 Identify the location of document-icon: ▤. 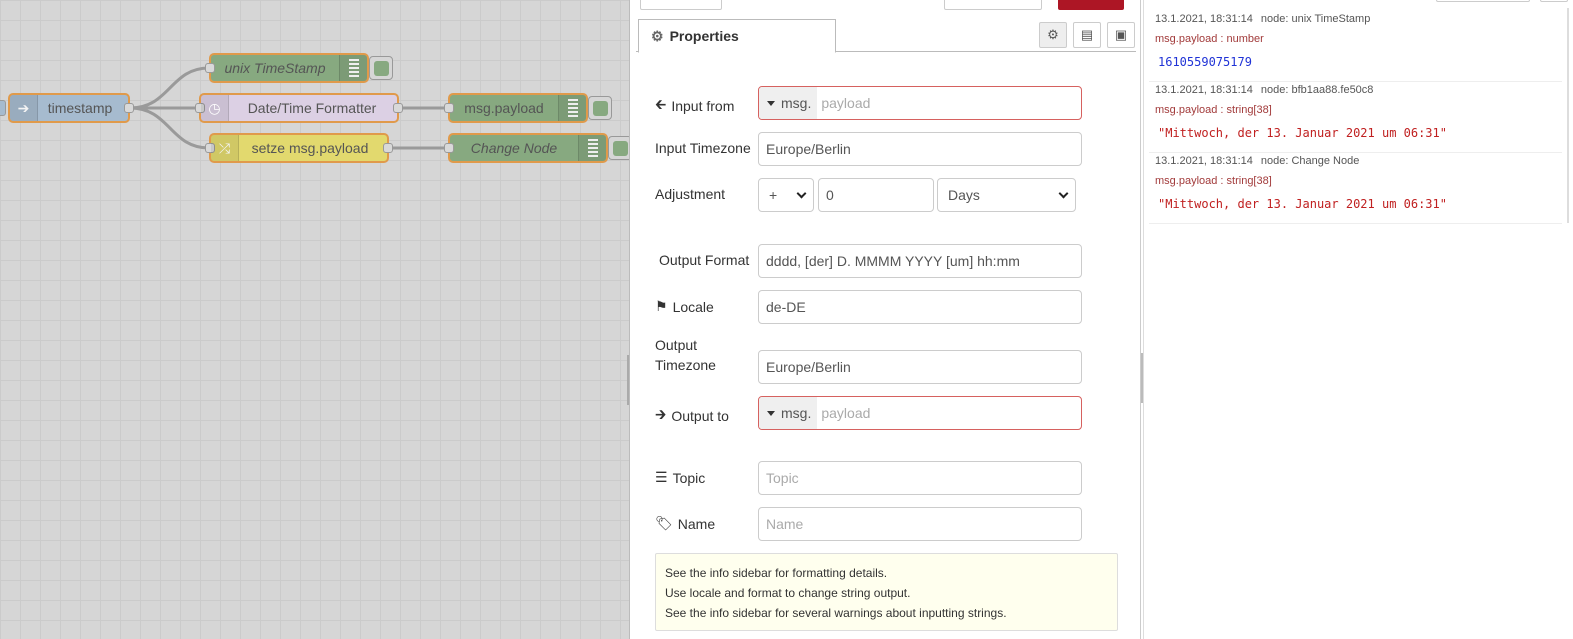
(1087, 34).